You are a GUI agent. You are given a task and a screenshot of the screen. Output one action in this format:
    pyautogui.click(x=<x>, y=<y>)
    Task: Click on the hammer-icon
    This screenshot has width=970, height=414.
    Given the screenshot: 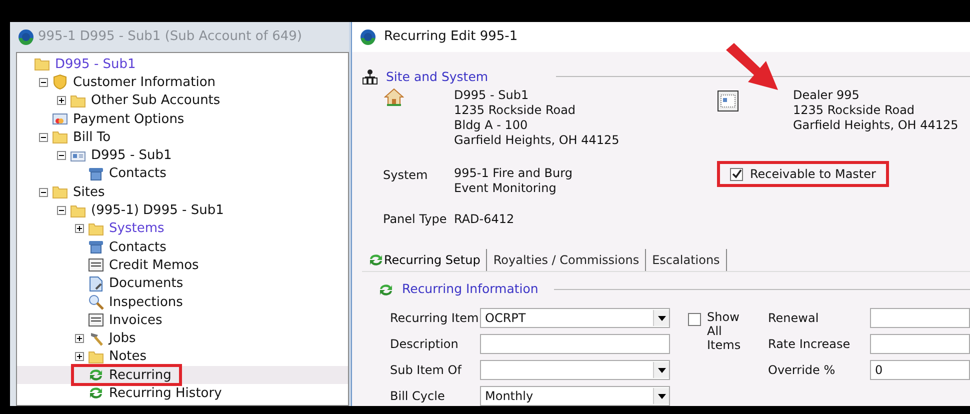 What is the action you would take?
    pyautogui.click(x=96, y=338)
    